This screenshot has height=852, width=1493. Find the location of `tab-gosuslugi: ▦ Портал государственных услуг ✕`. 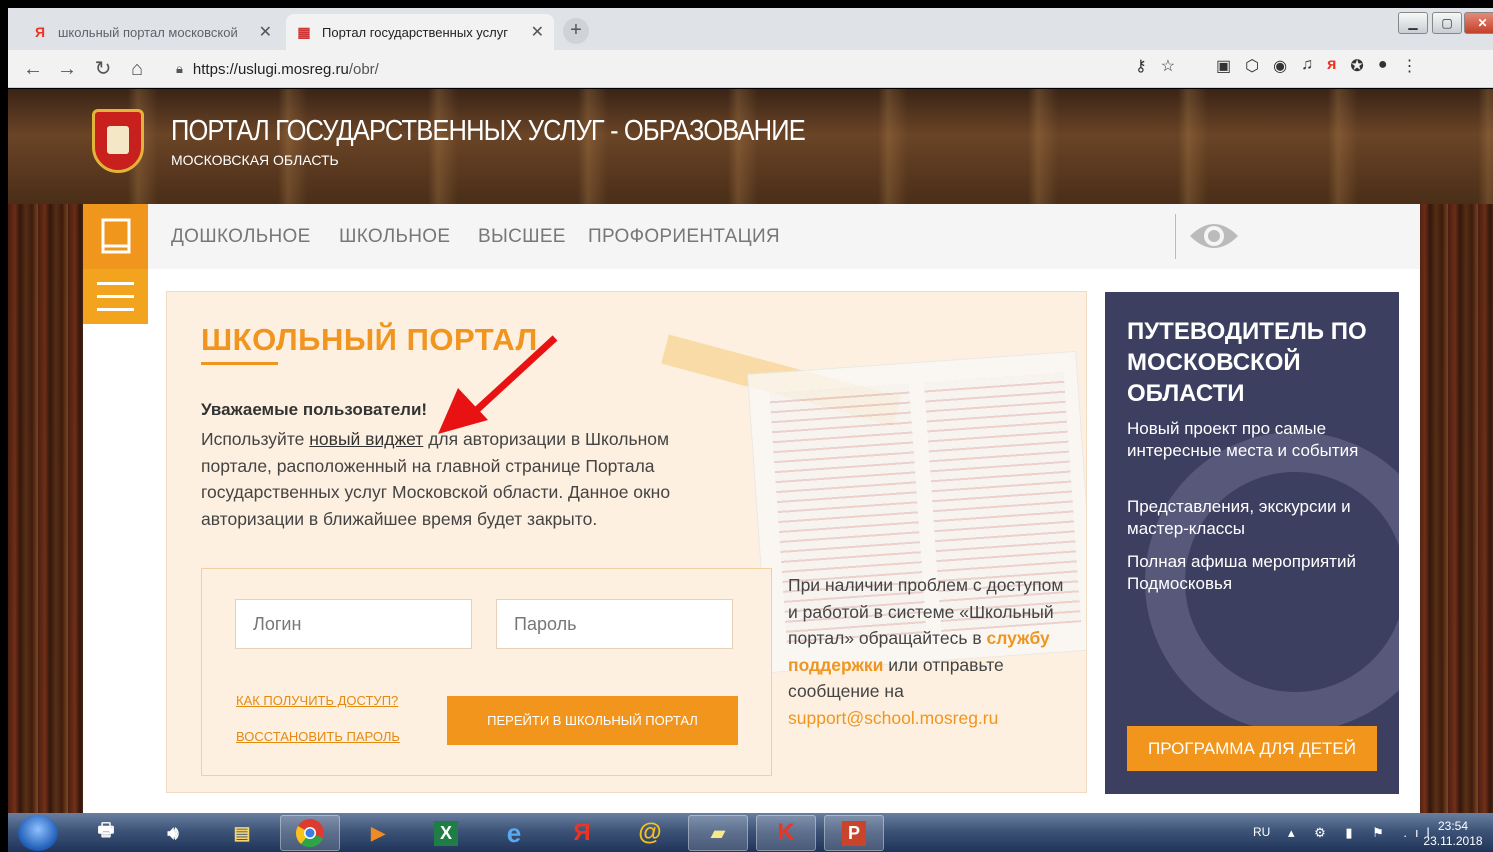

tab-gosuslugi: ▦ Портал государственных услуг ✕ is located at coordinates (420, 32).